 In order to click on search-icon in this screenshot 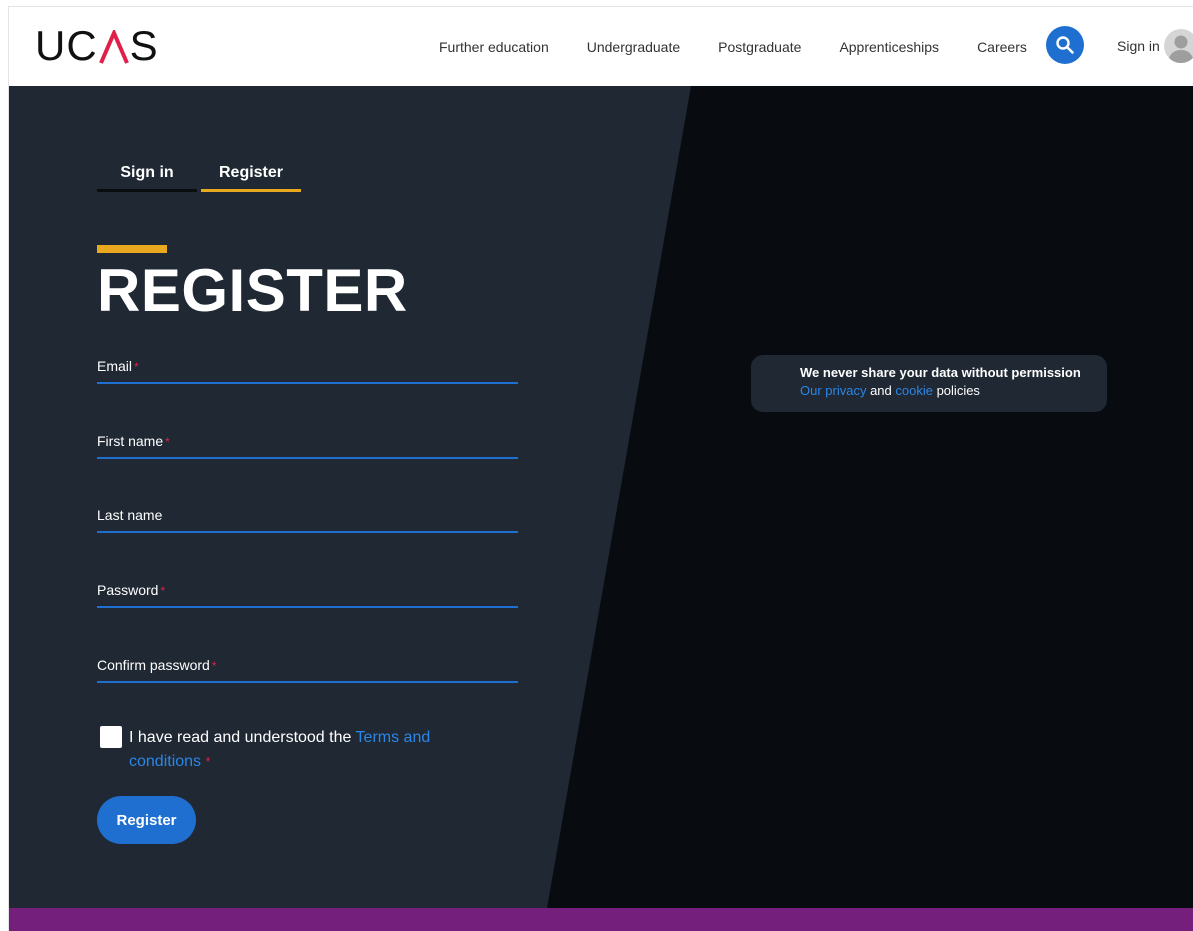, I will do `click(1065, 45)`.